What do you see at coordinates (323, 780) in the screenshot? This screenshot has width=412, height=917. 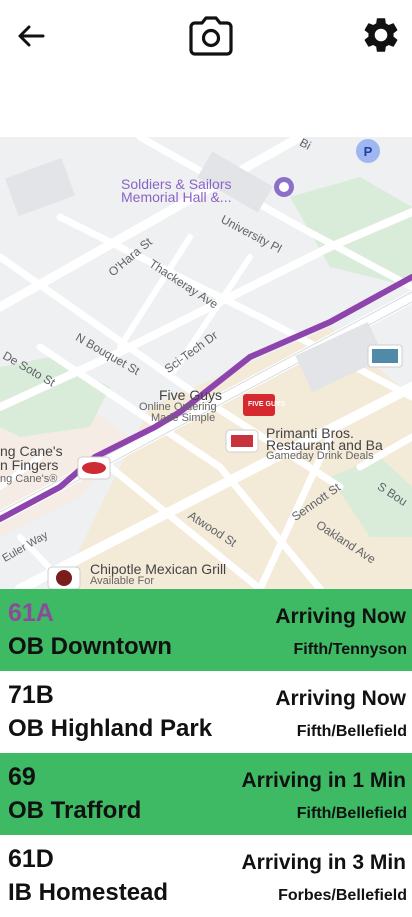 I see `arrival-status: Arriving in 1 Min` at bounding box center [323, 780].